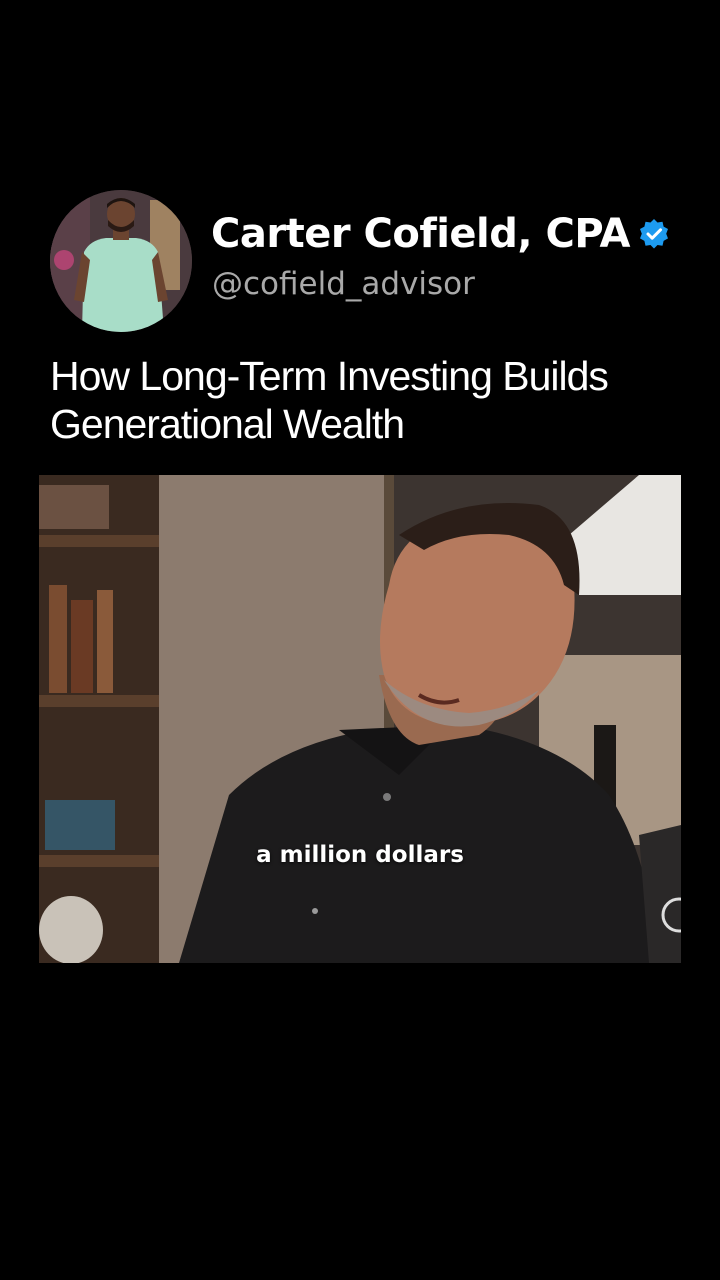 This screenshot has width=720, height=1280. Describe the element at coordinates (343, 284) in the screenshot. I see `author-handle: @cofield_advisor` at that location.